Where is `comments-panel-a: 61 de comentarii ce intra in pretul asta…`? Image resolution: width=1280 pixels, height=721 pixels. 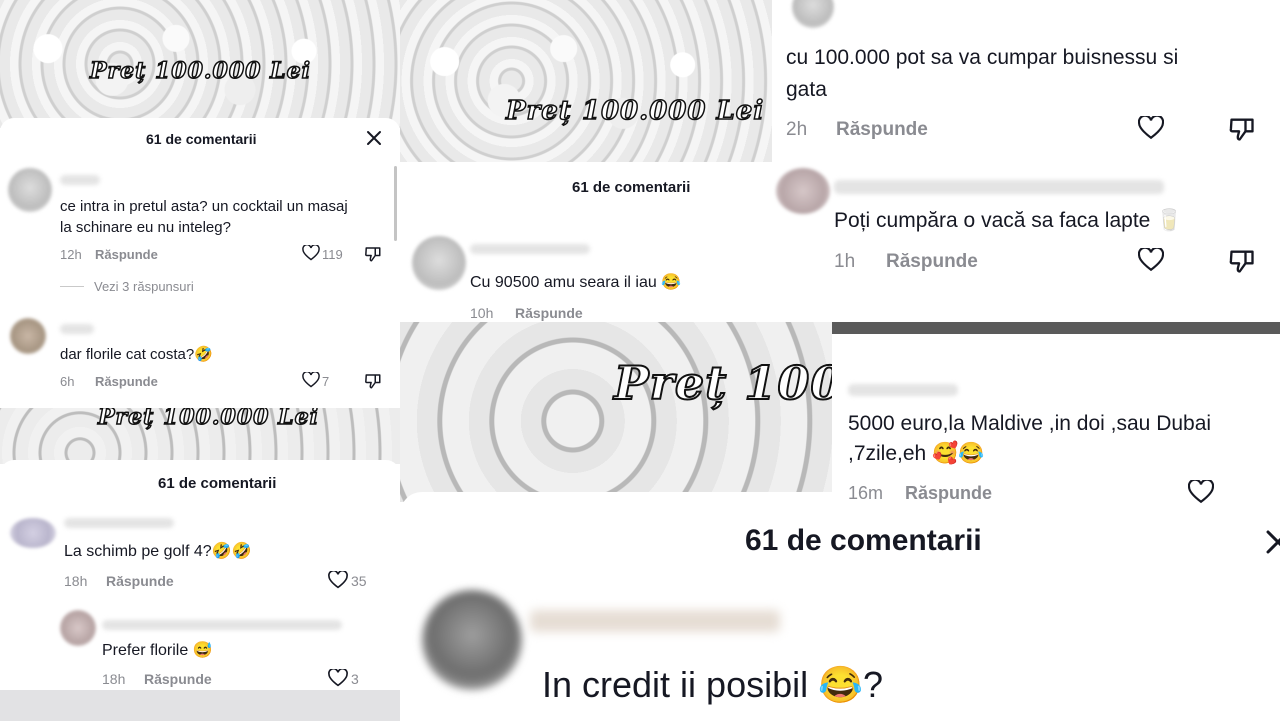
comments-panel-a: 61 de comentarii ce intra in pretul asta… is located at coordinates (200, 263).